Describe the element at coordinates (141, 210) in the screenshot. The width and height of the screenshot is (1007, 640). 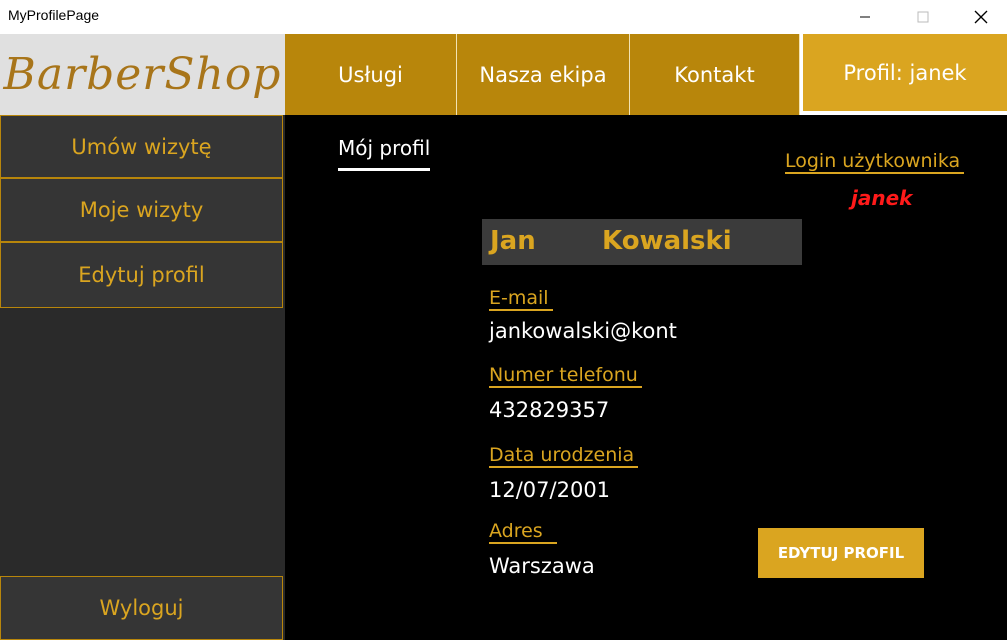
I see `sidebar-item-moje-wizyty: Moje wizyty` at that location.